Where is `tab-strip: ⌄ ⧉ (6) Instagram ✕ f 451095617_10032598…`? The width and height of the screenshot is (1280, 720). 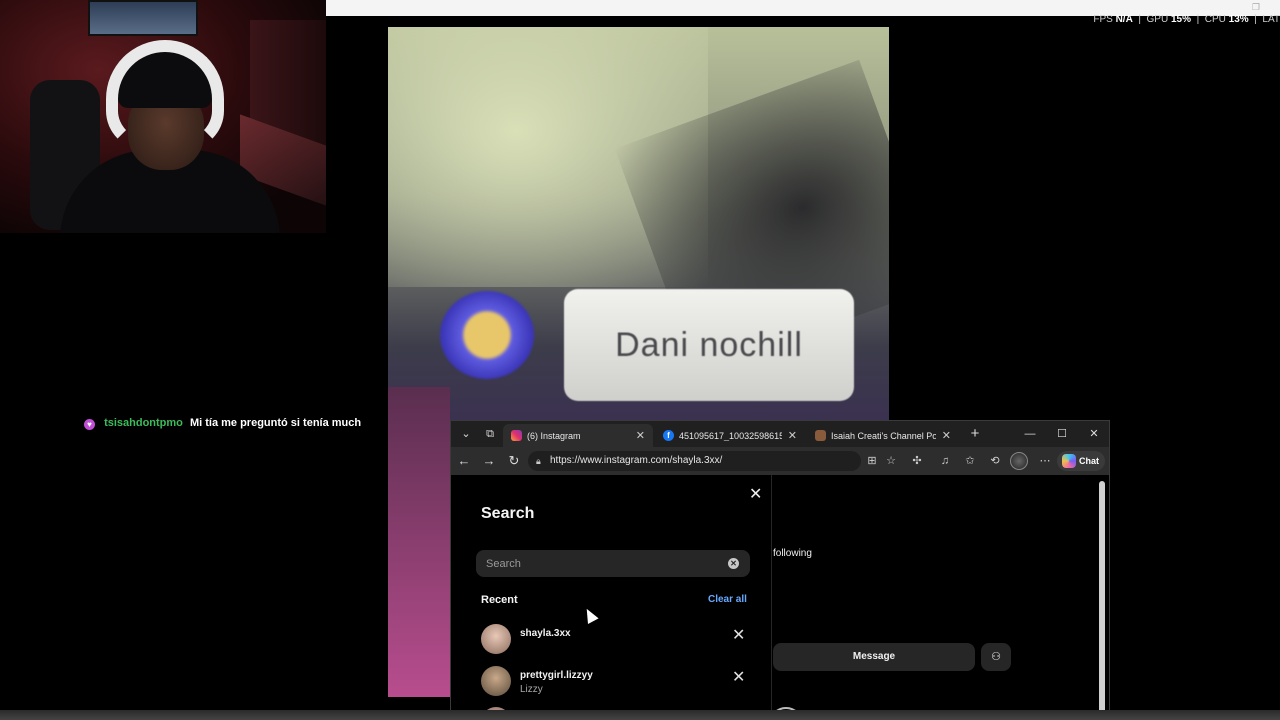 tab-strip: ⌄ ⧉ (6) Instagram ✕ f 451095617_10032598… is located at coordinates (780, 434).